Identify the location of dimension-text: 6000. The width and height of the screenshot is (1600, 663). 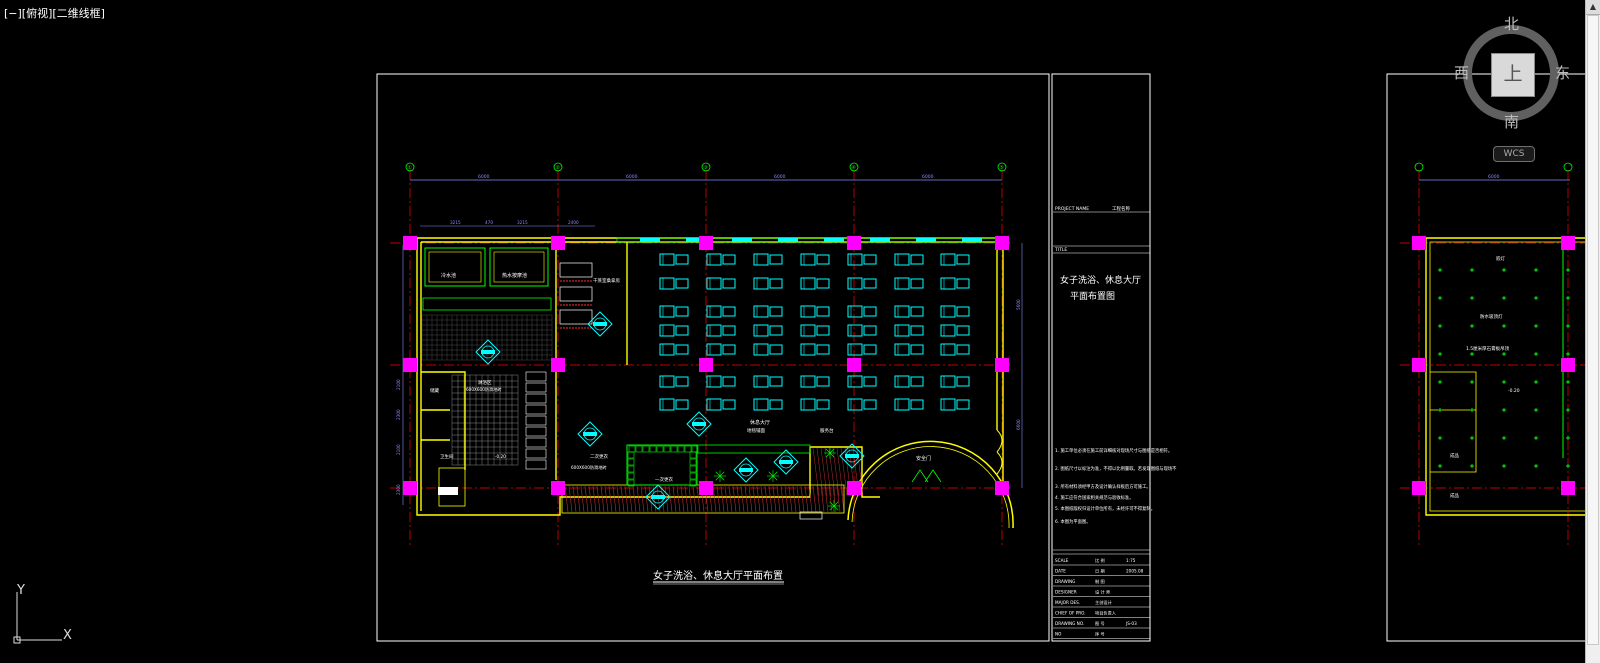
(928, 177).